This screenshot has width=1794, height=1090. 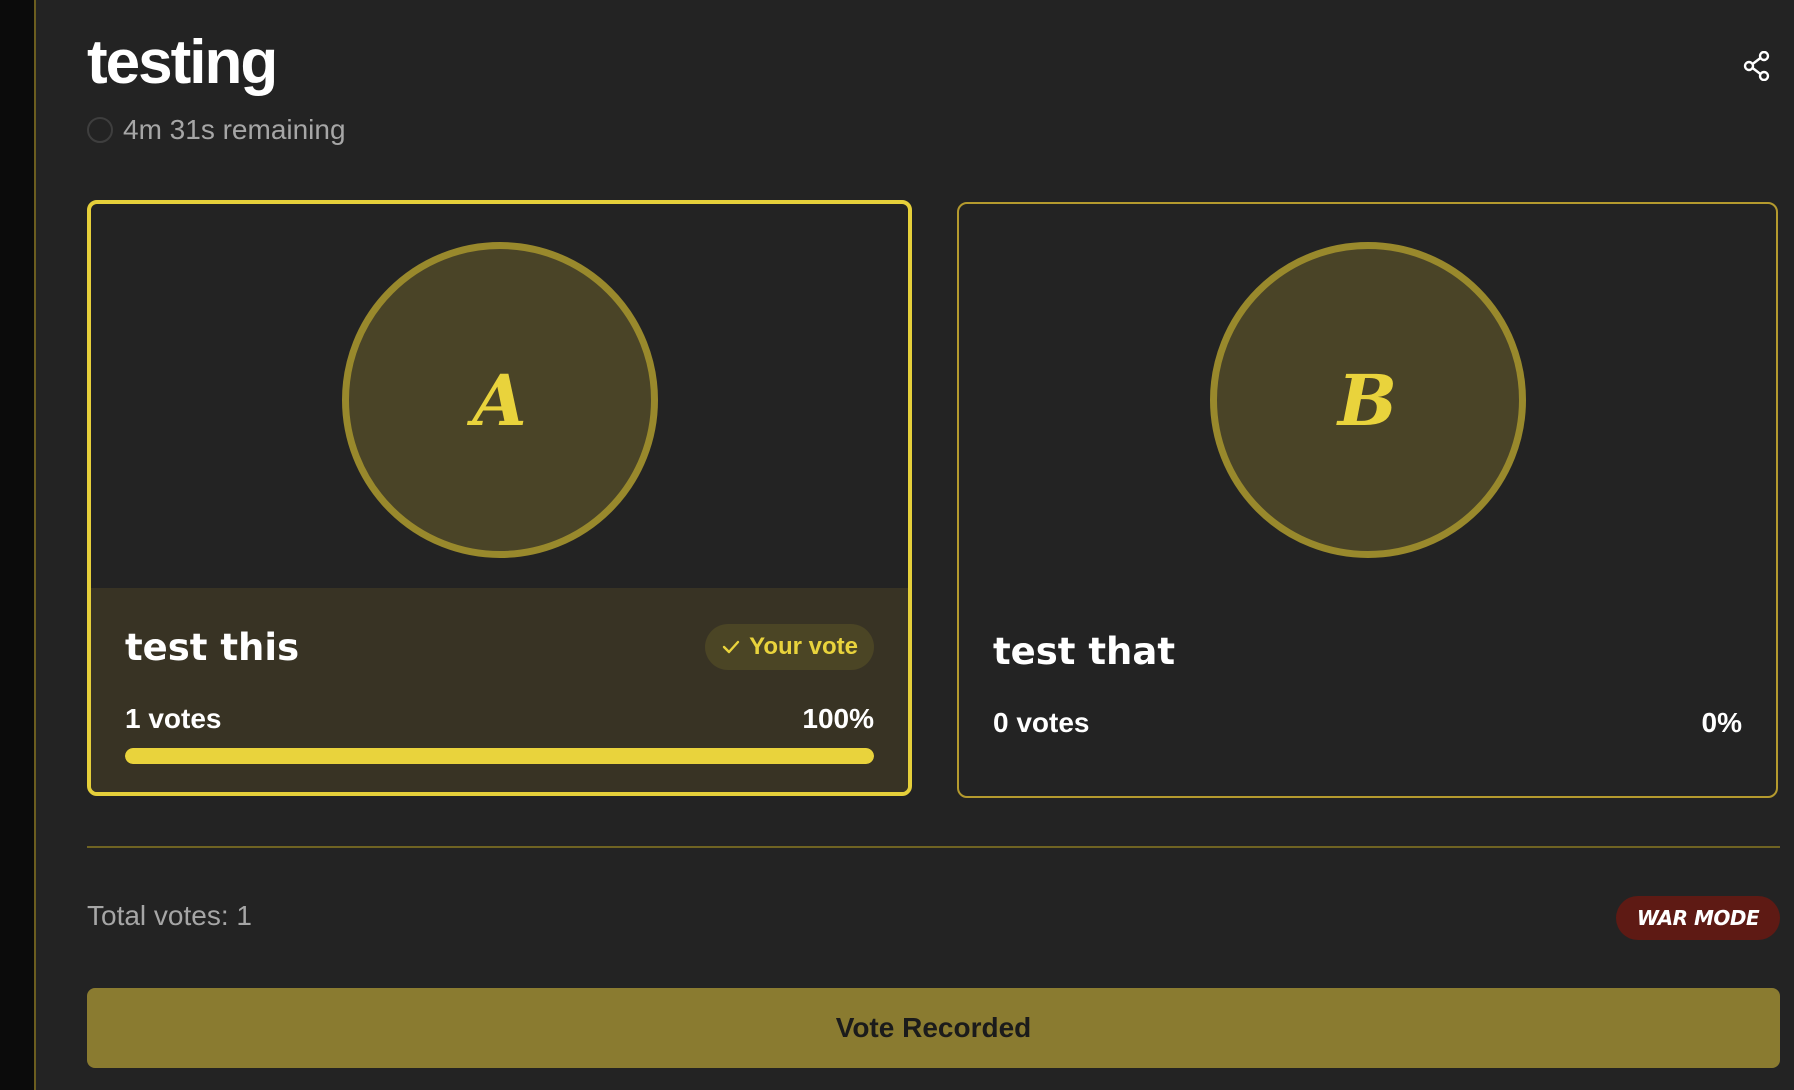 I want to click on option-avatar-b: B, so click(x=1367, y=400).